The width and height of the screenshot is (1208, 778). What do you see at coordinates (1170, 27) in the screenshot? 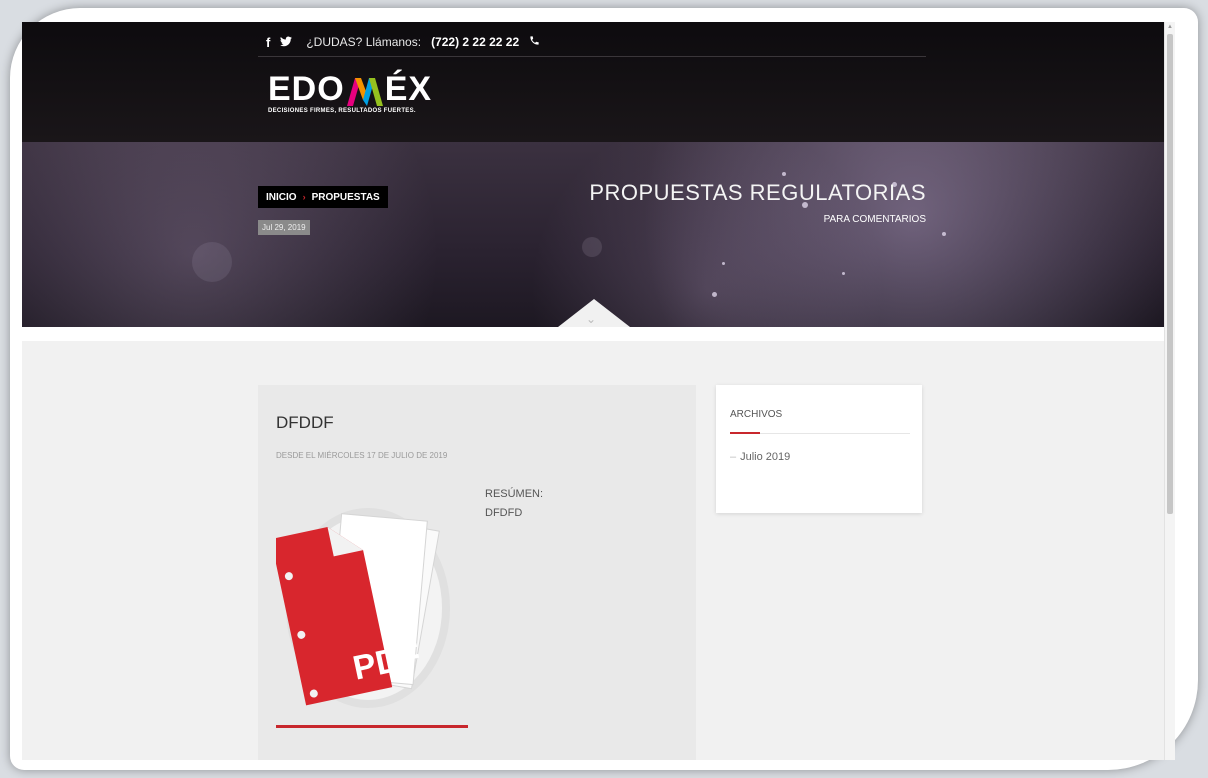
I see `scroll-up-icon: ▲` at bounding box center [1170, 27].